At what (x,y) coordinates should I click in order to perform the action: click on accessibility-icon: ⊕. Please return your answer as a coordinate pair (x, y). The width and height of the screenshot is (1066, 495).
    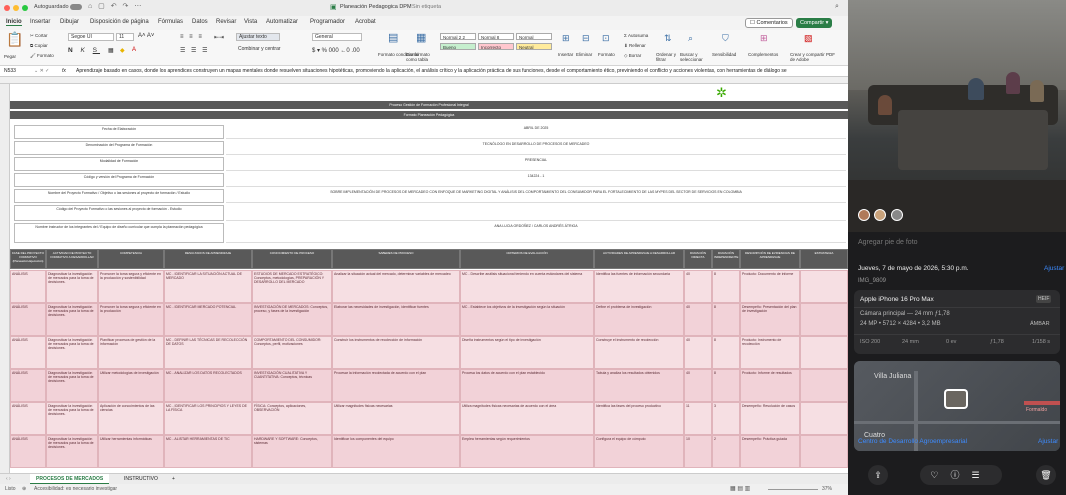
    Looking at the image, I should click on (24, 489).